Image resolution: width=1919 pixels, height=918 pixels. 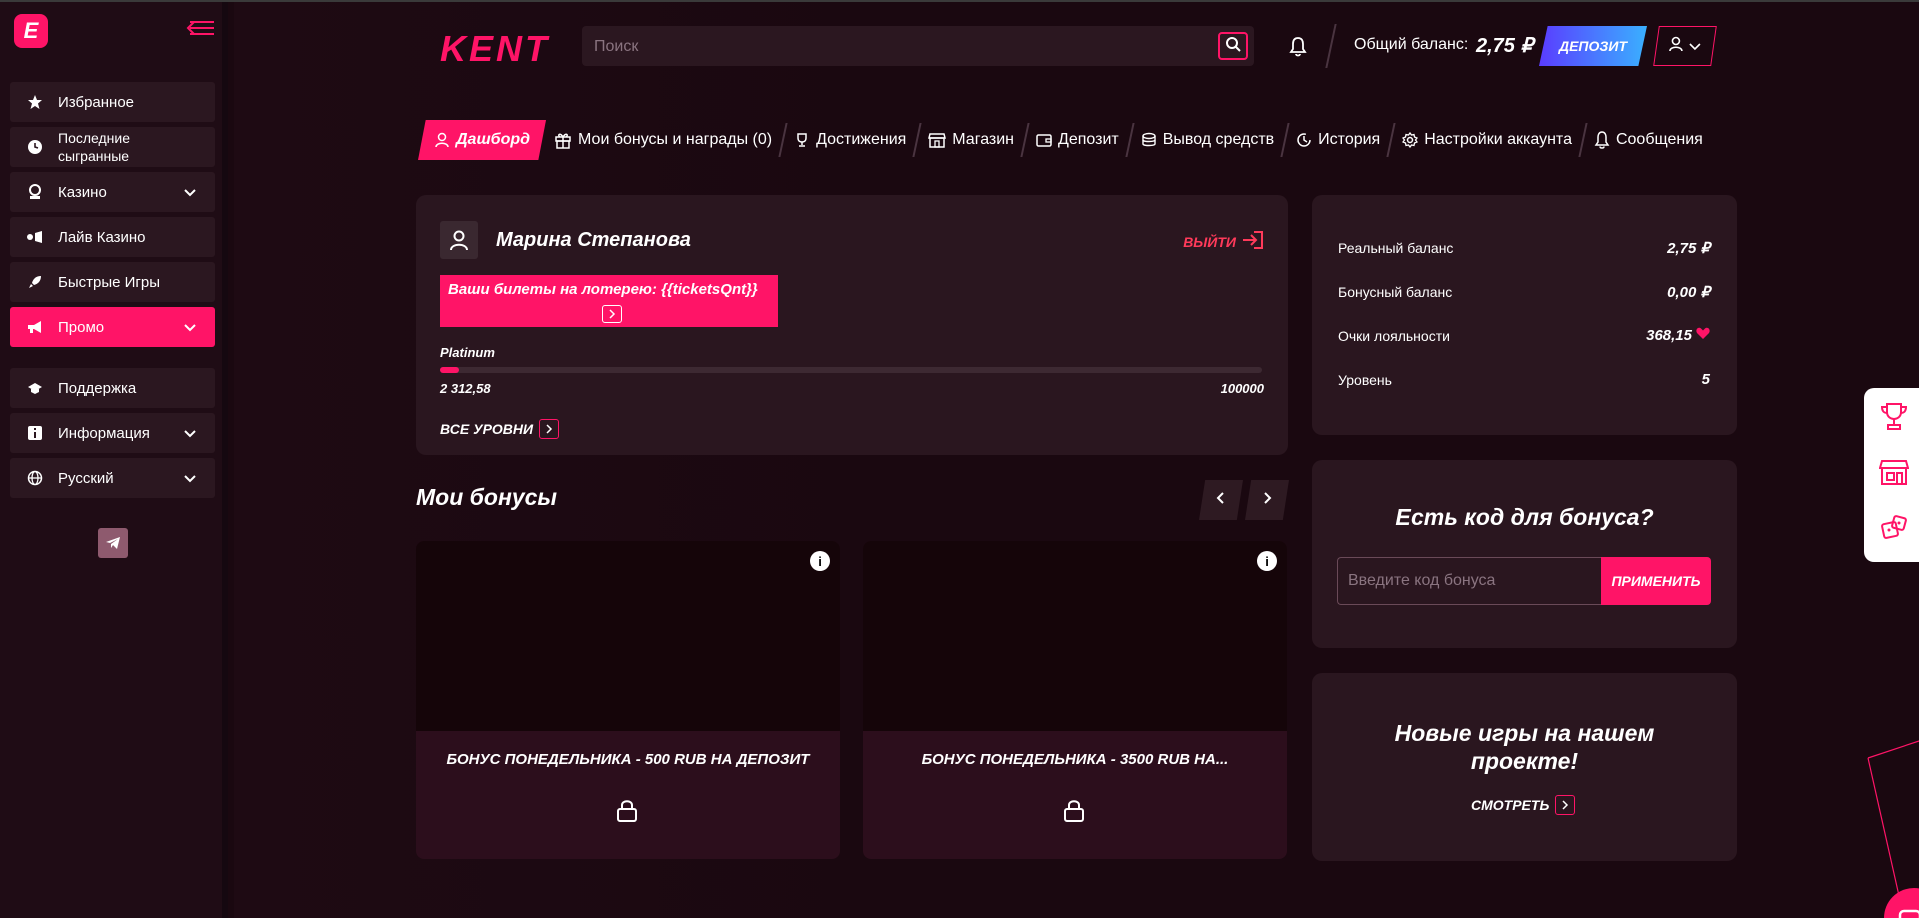 What do you see at coordinates (112, 433) in the screenshot?
I see `sidebar-item-info: Информация` at bounding box center [112, 433].